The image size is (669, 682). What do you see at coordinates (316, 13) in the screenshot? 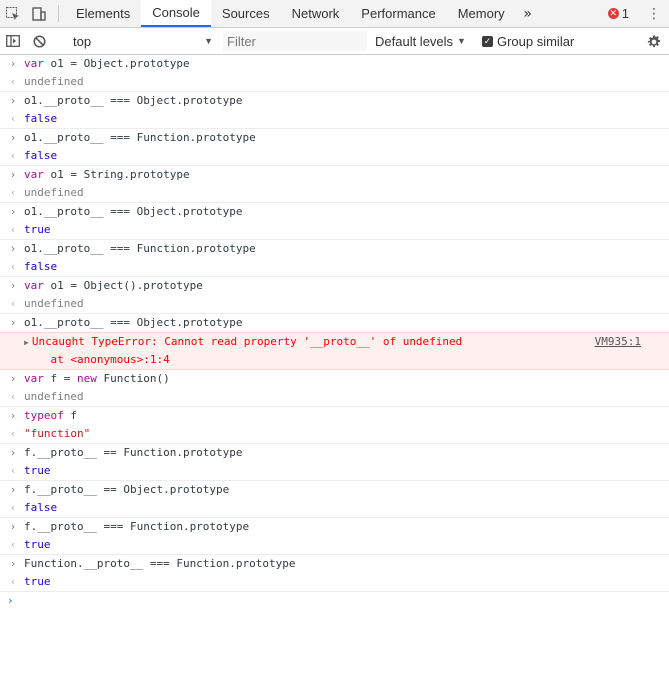
I see `tab-network: Network` at bounding box center [316, 13].